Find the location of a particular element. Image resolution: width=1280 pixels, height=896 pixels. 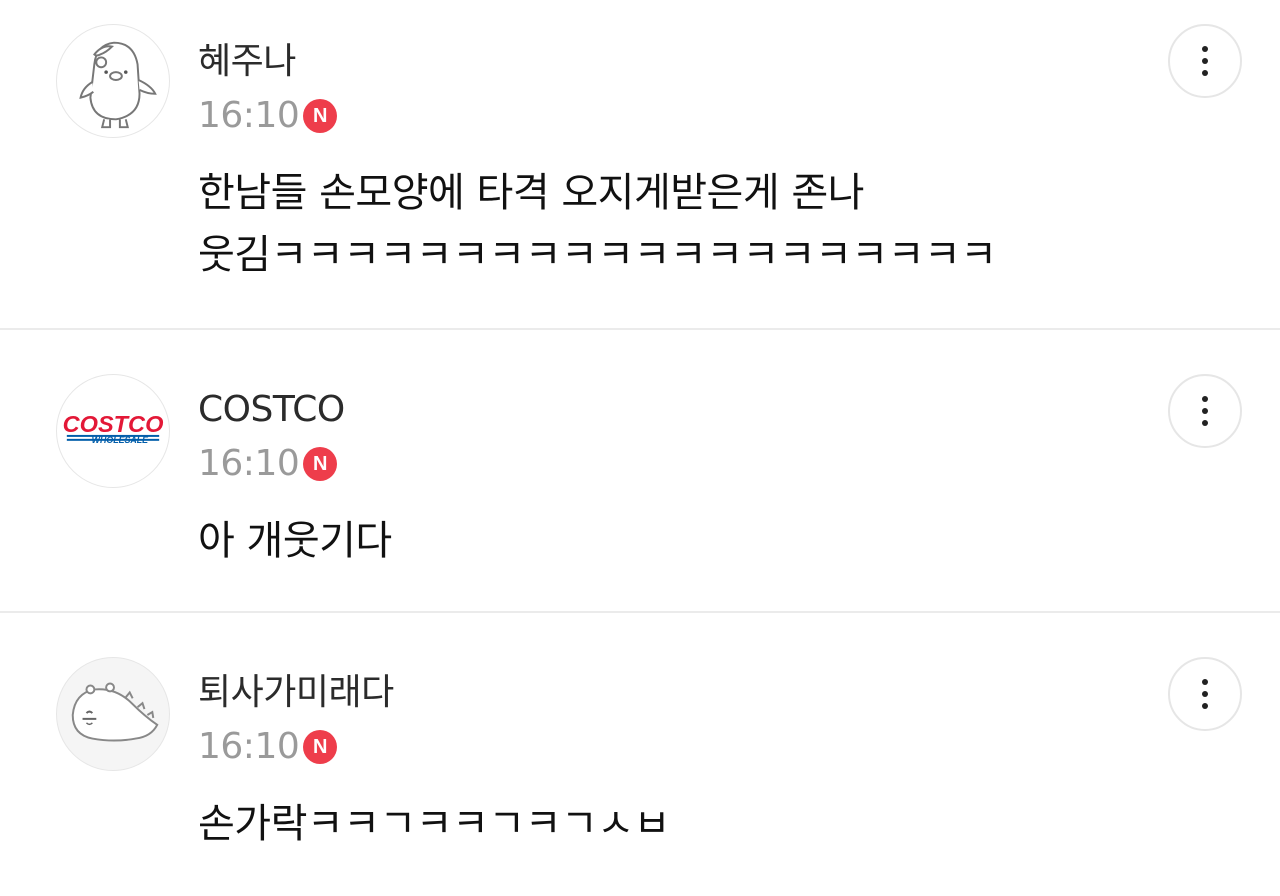

penguin-character-icon is located at coordinates (118, 85).